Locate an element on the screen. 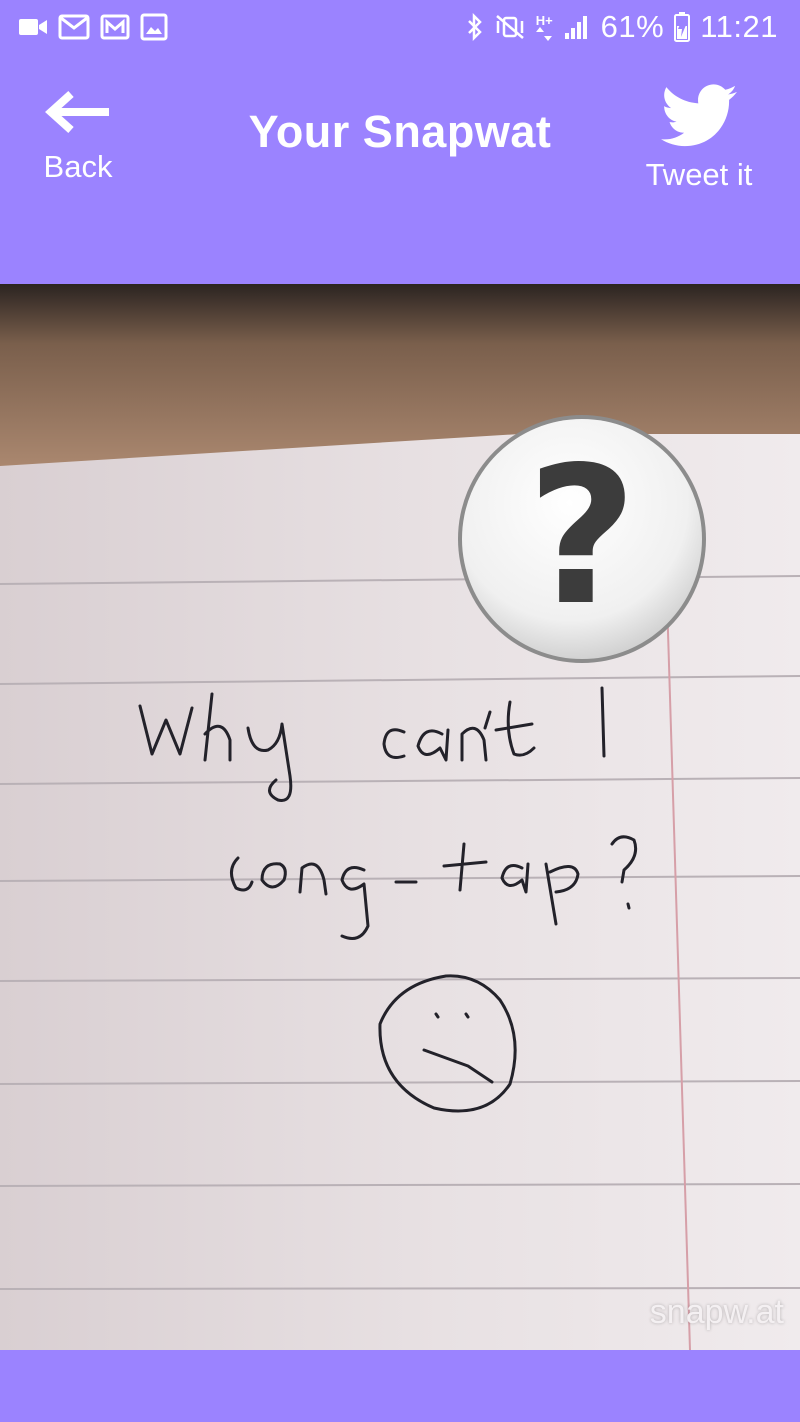 This screenshot has height=1422, width=800. gmail-icon is located at coordinates (115, 27).